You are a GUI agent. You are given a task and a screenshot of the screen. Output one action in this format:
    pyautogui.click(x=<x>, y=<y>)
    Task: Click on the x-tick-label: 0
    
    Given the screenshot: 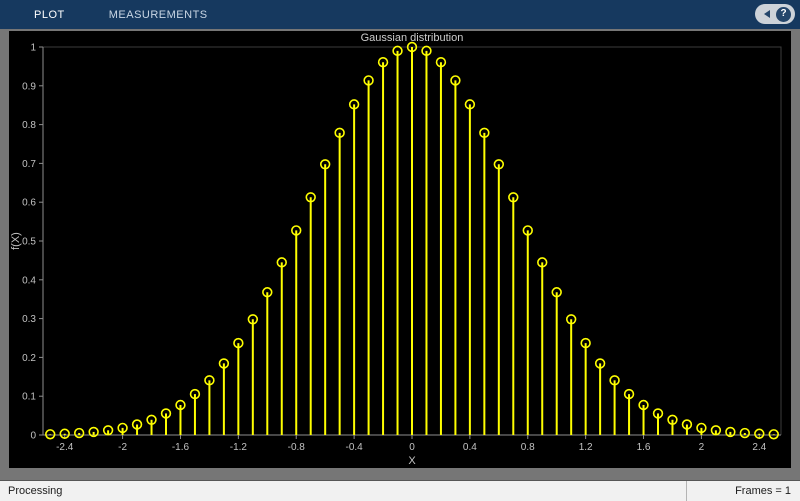 What is the action you would take?
    pyautogui.click(x=412, y=447)
    